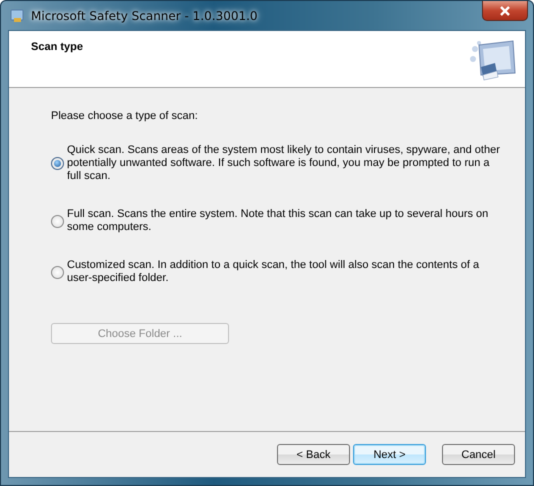 This screenshot has width=534, height=486. What do you see at coordinates (57, 48) in the screenshot?
I see `page-title: Scan type` at bounding box center [57, 48].